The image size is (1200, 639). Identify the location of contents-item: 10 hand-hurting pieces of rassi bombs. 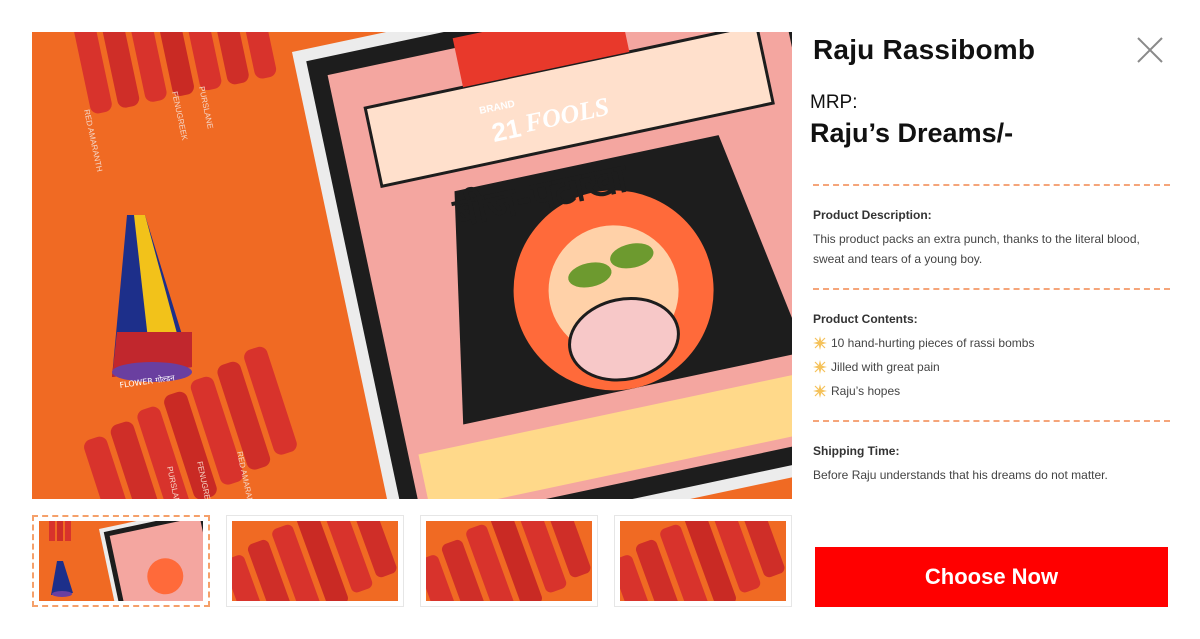
(923, 343).